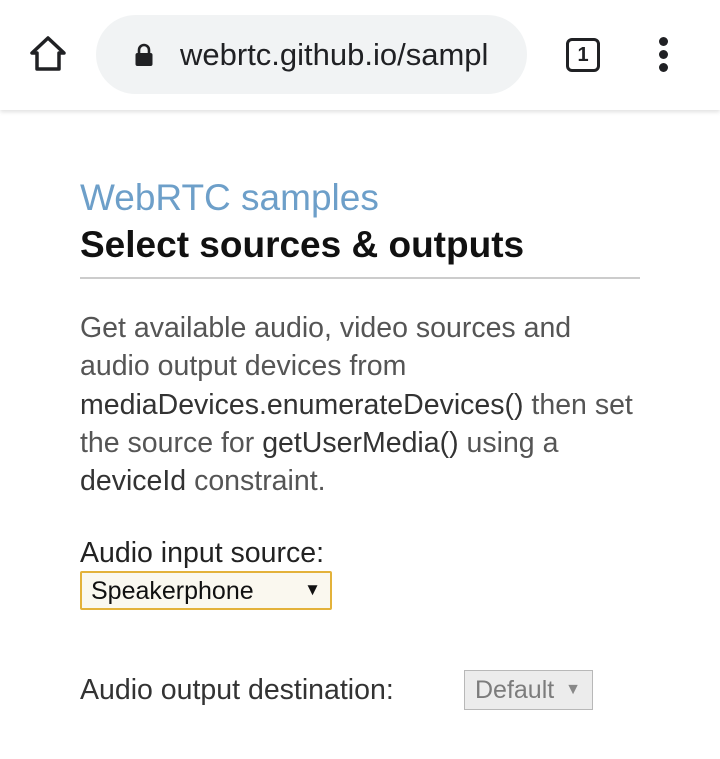 The width and height of the screenshot is (720, 759). I want to click on tab-switcher-icon: 1, so click(583, 55).